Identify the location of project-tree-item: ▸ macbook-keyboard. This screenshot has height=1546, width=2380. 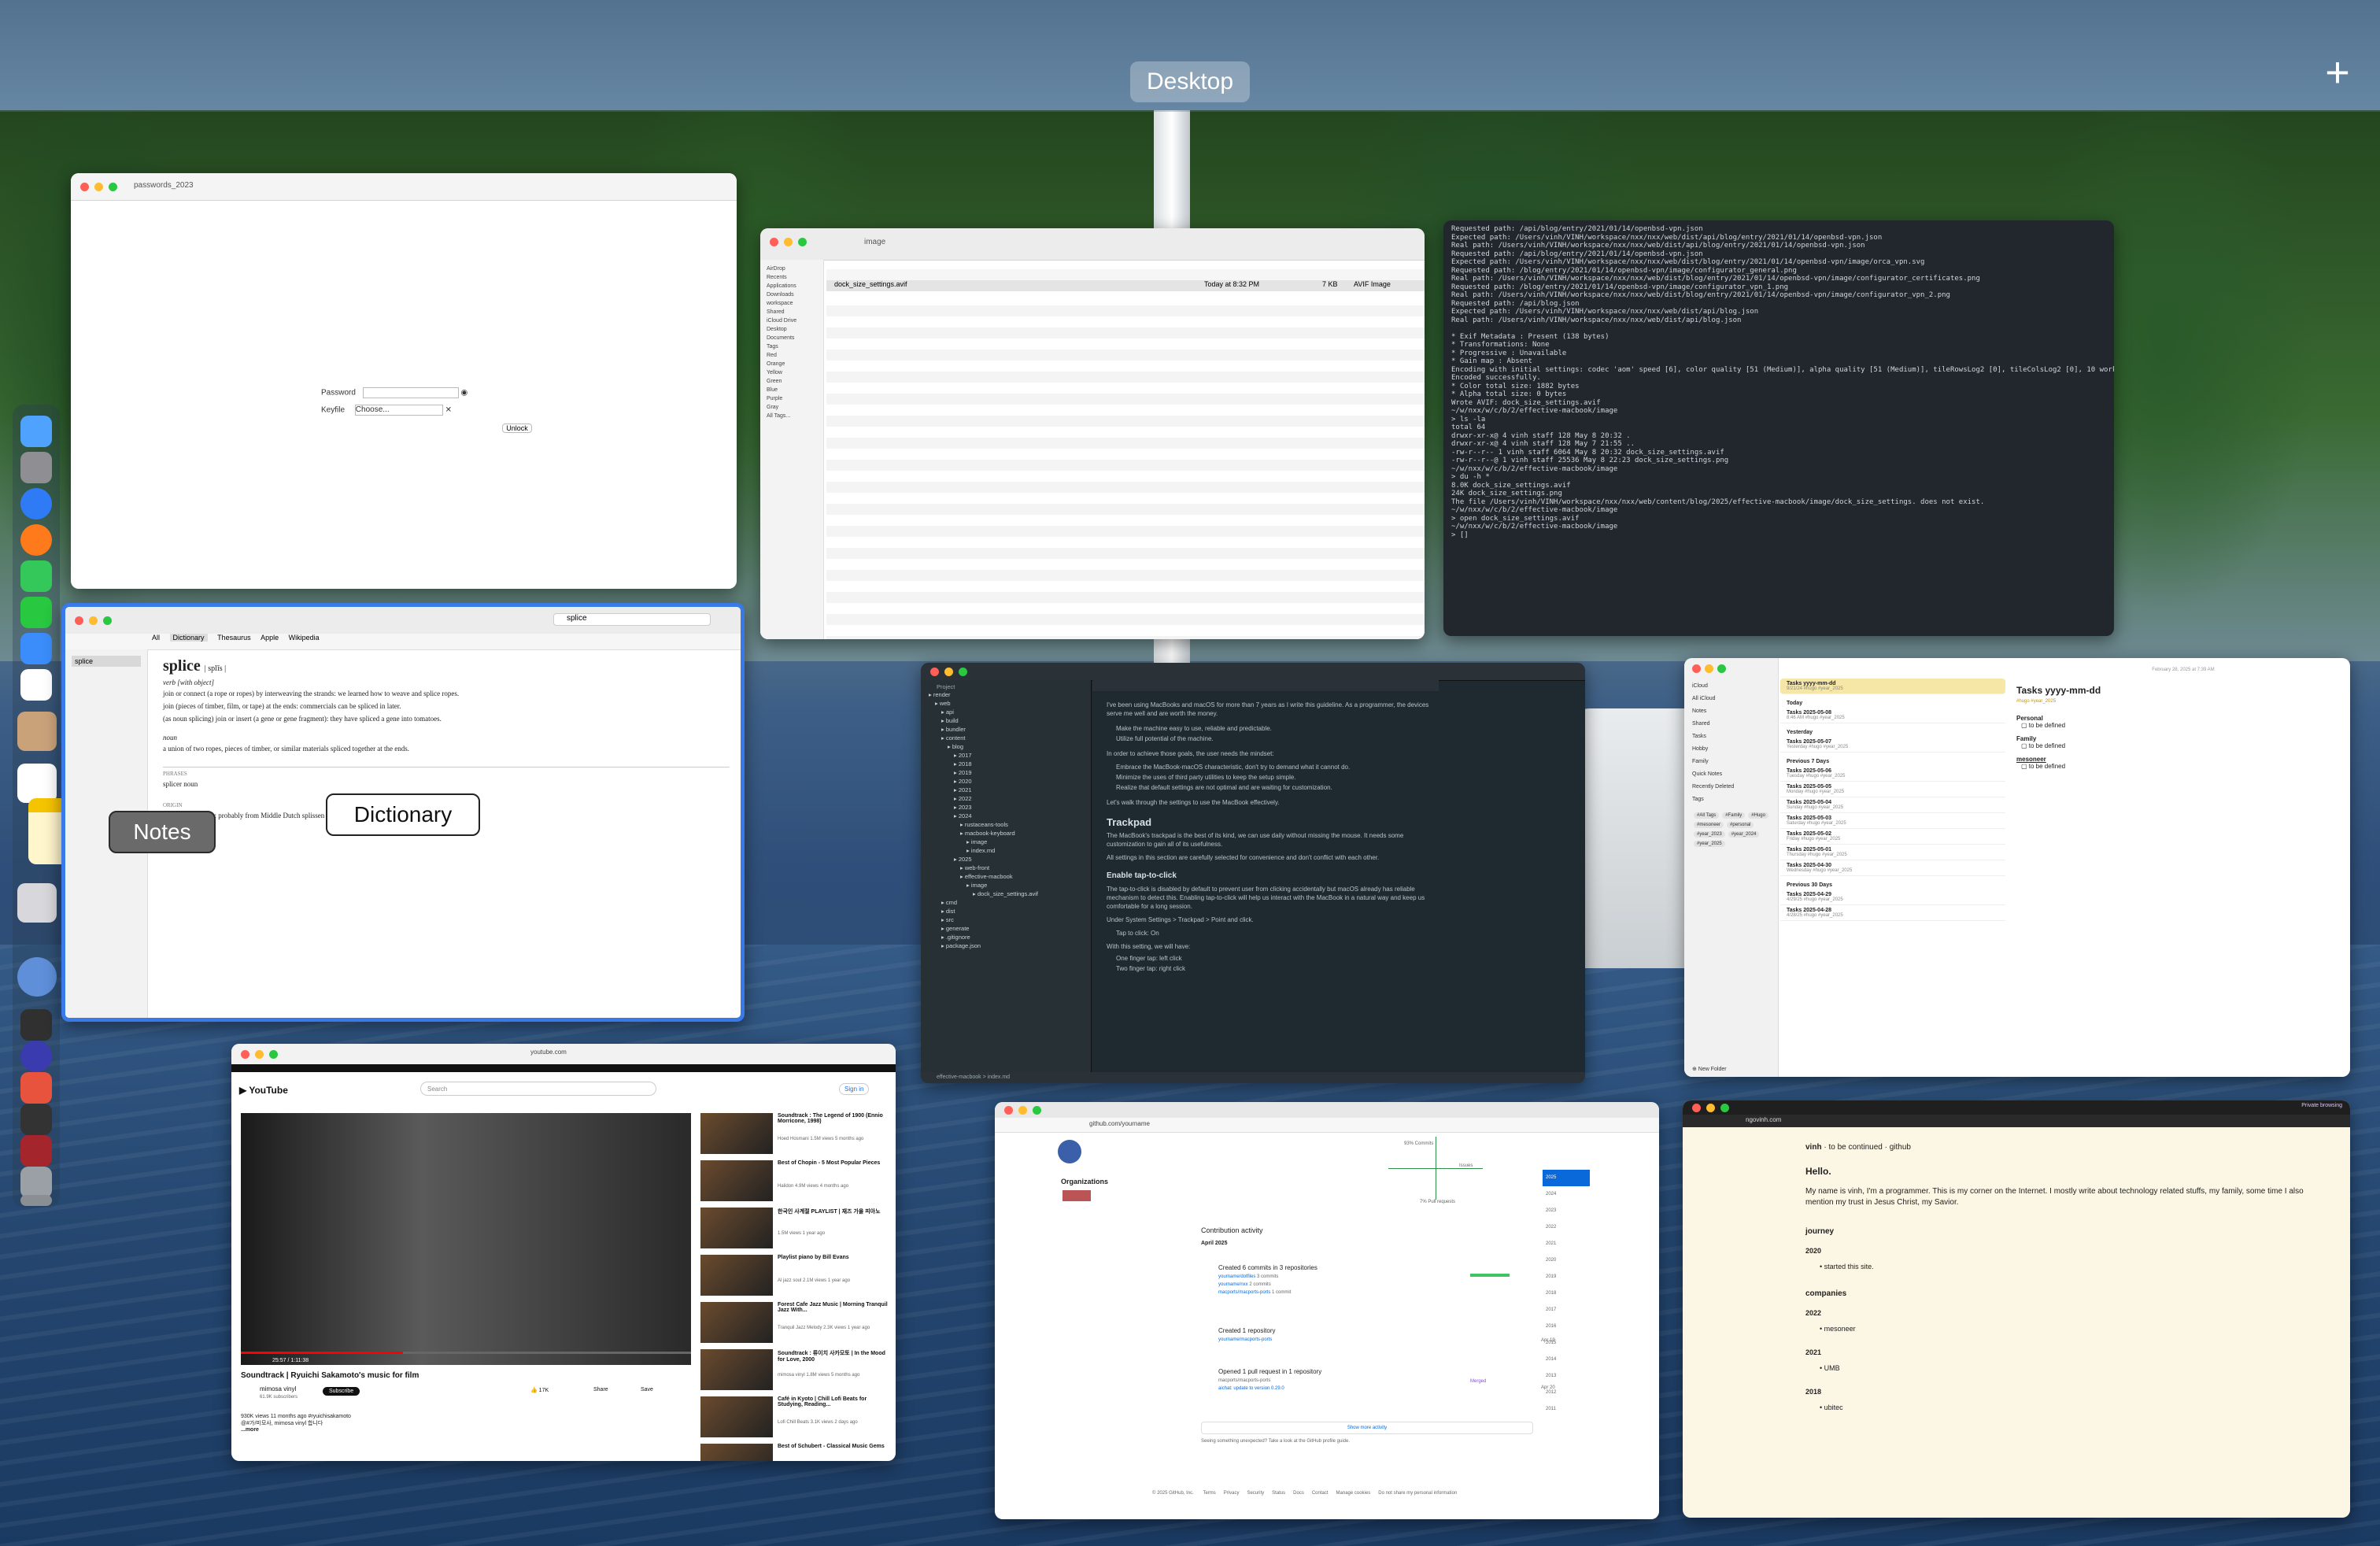
(1006, 834).